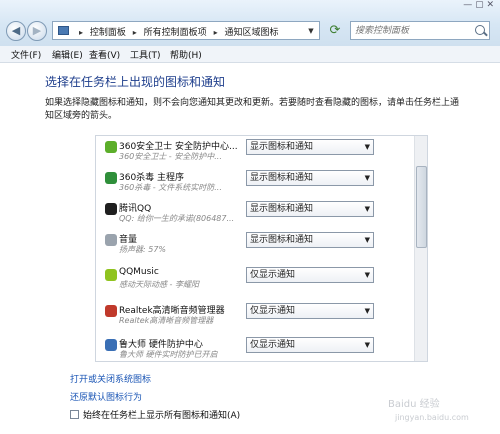  I want to click on search-box, so click(420, 30).